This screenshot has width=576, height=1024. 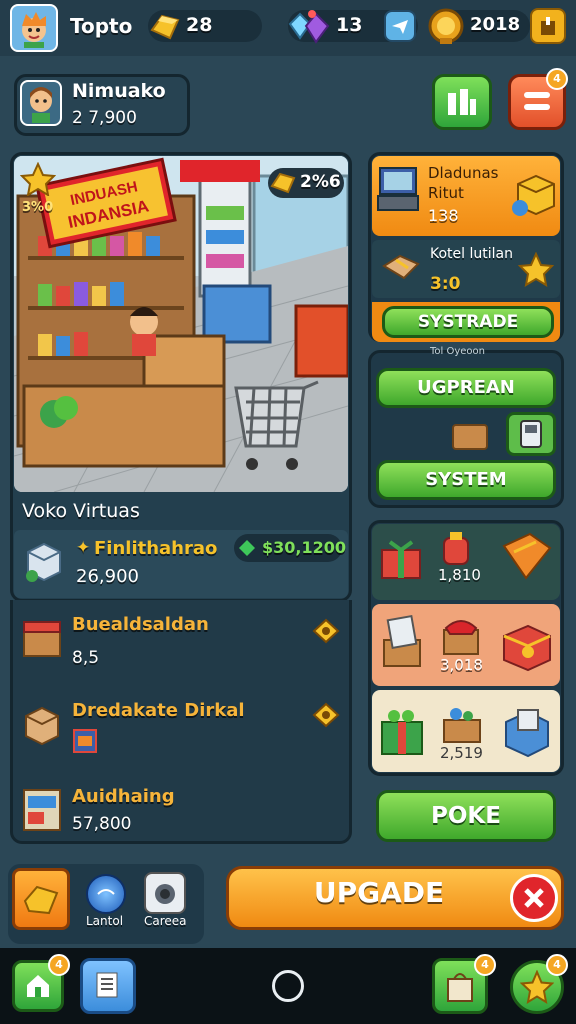 What do you see at coordinates (534, 898) in the screenshot?
I see `cancel-icon` at bounding box center [534, 898].